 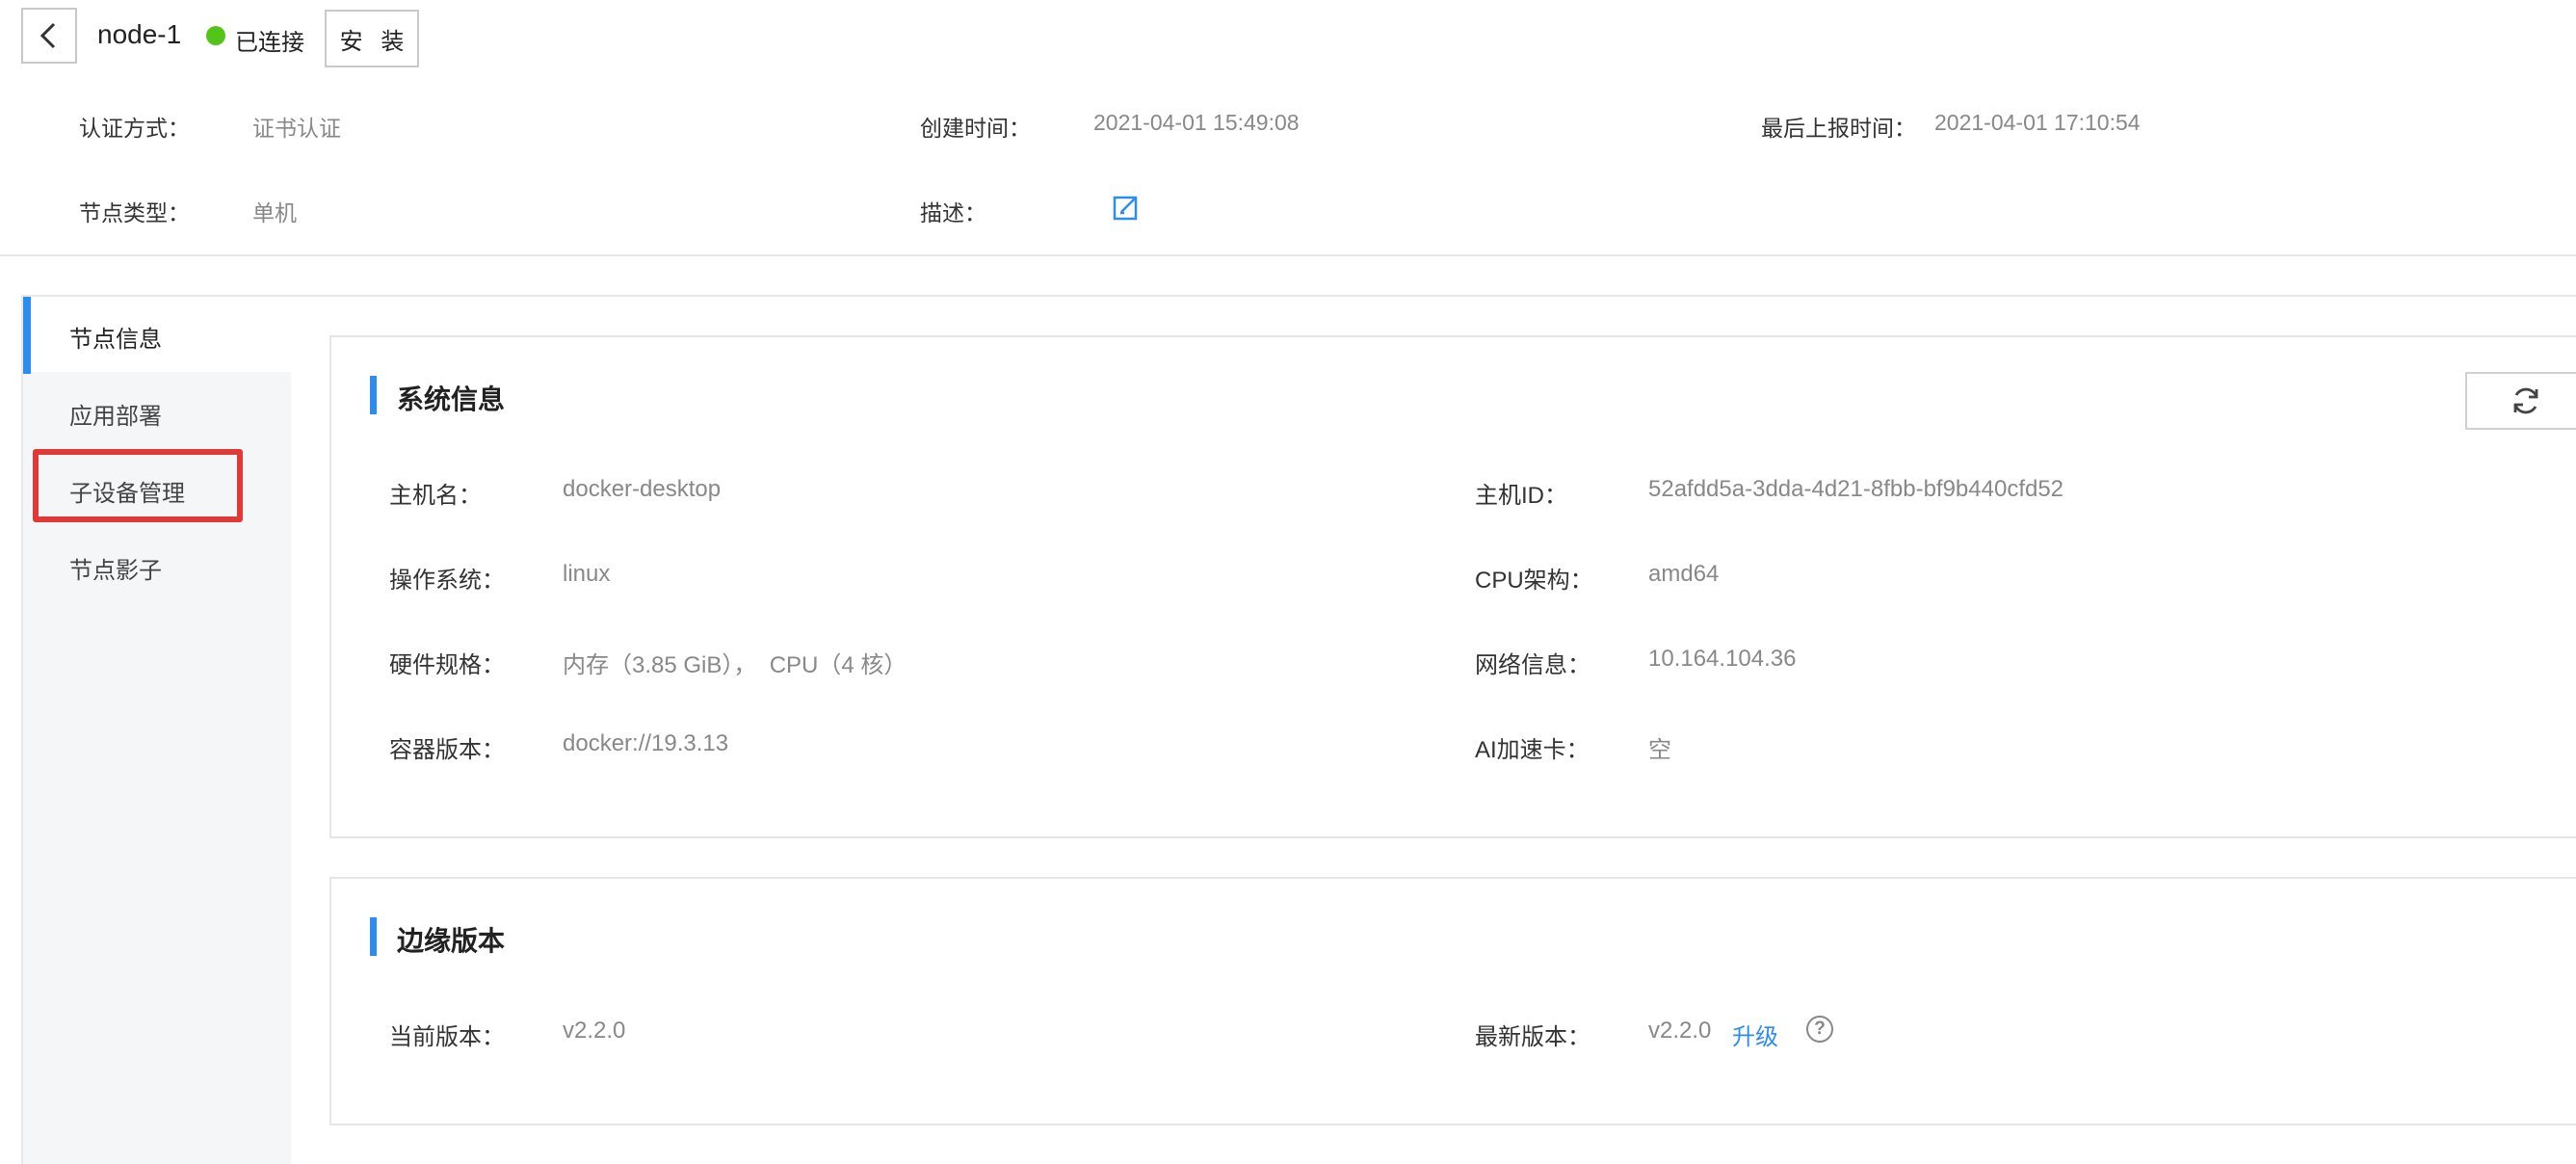 I want to click on back-button, so click(x=49, y=36).